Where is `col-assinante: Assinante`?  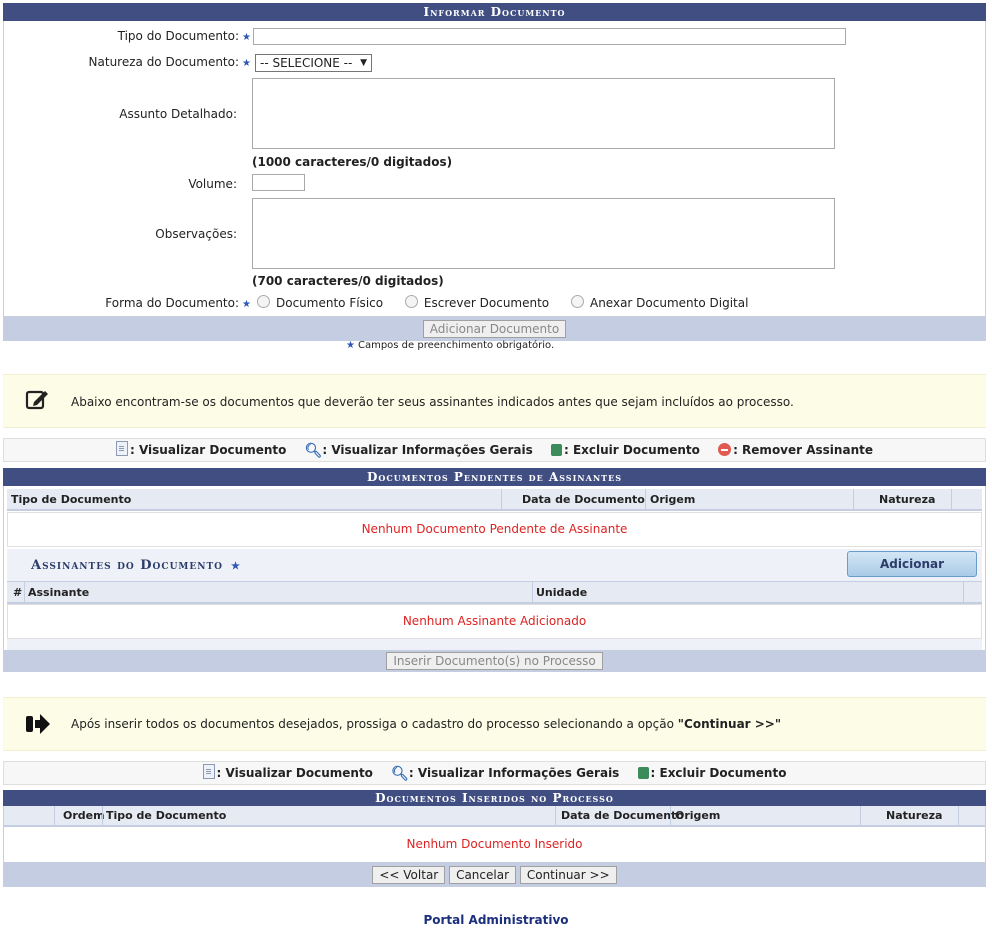
col-assinante: Assinante is located at coordinates (59, 592).